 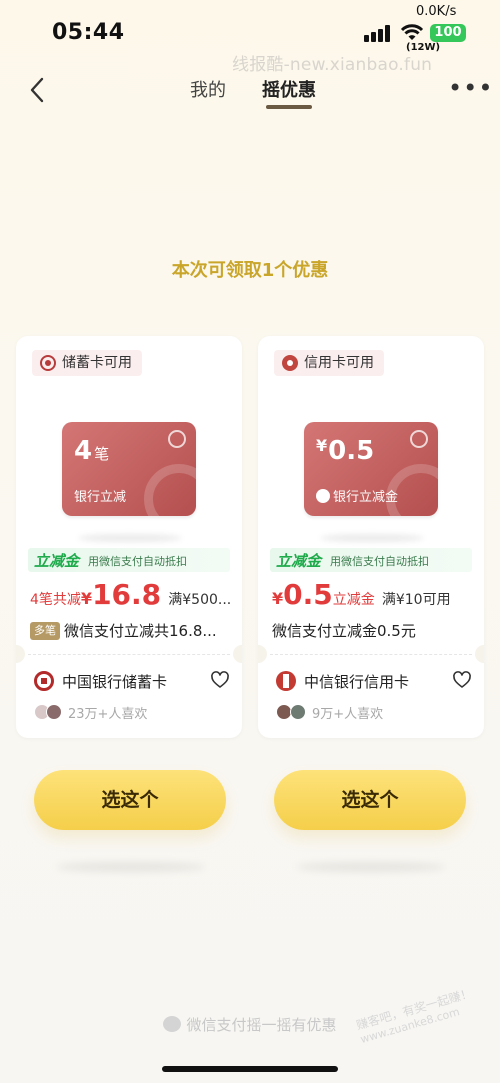 I want to click on multi-badge: 多笔, so click(x=45, y=631).